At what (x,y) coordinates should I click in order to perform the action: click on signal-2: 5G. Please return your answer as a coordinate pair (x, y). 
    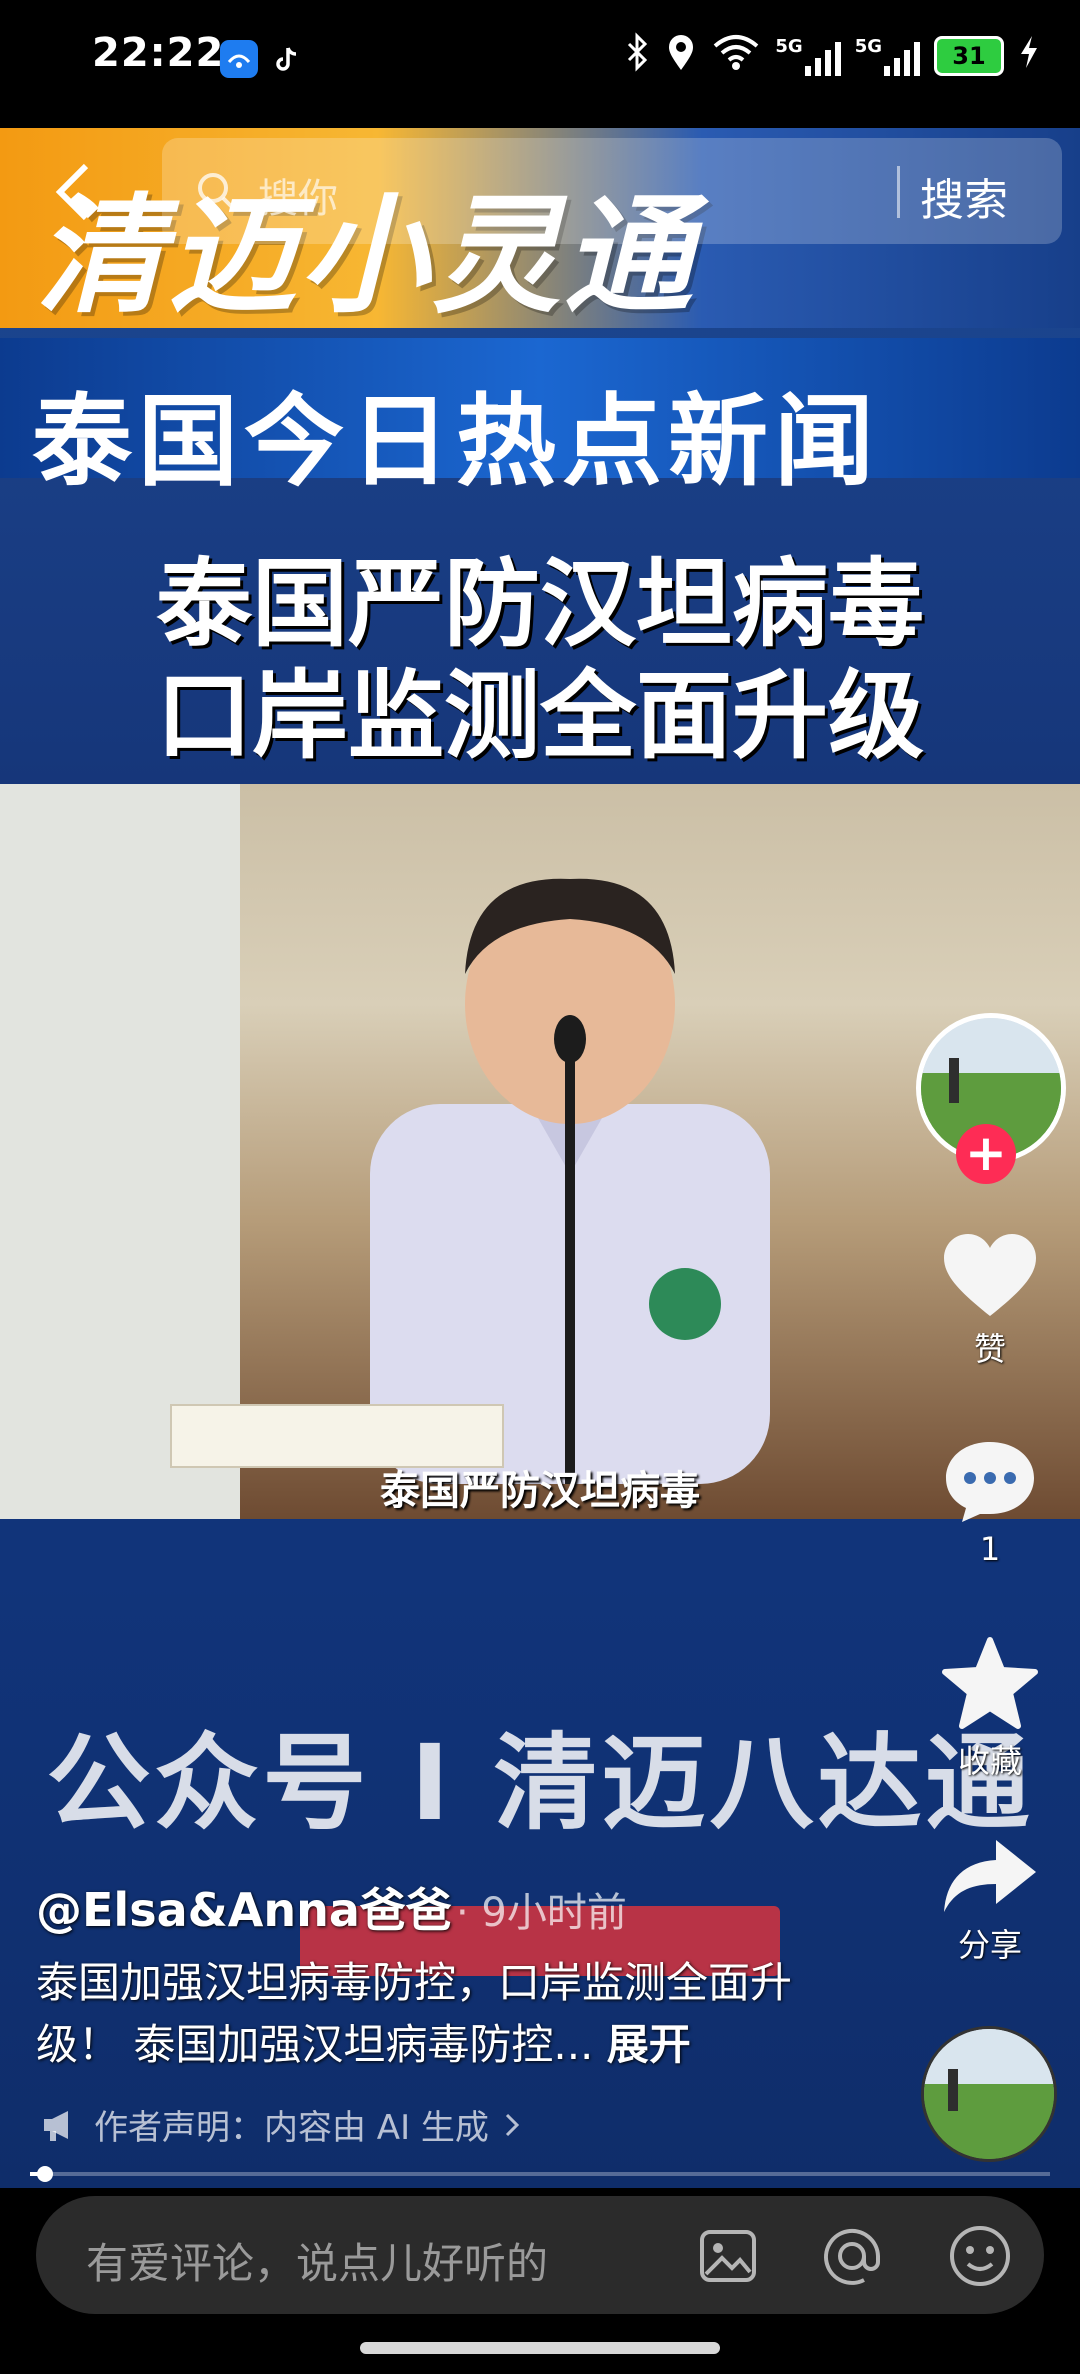
    Looking at the image, I should click on (887, 56).